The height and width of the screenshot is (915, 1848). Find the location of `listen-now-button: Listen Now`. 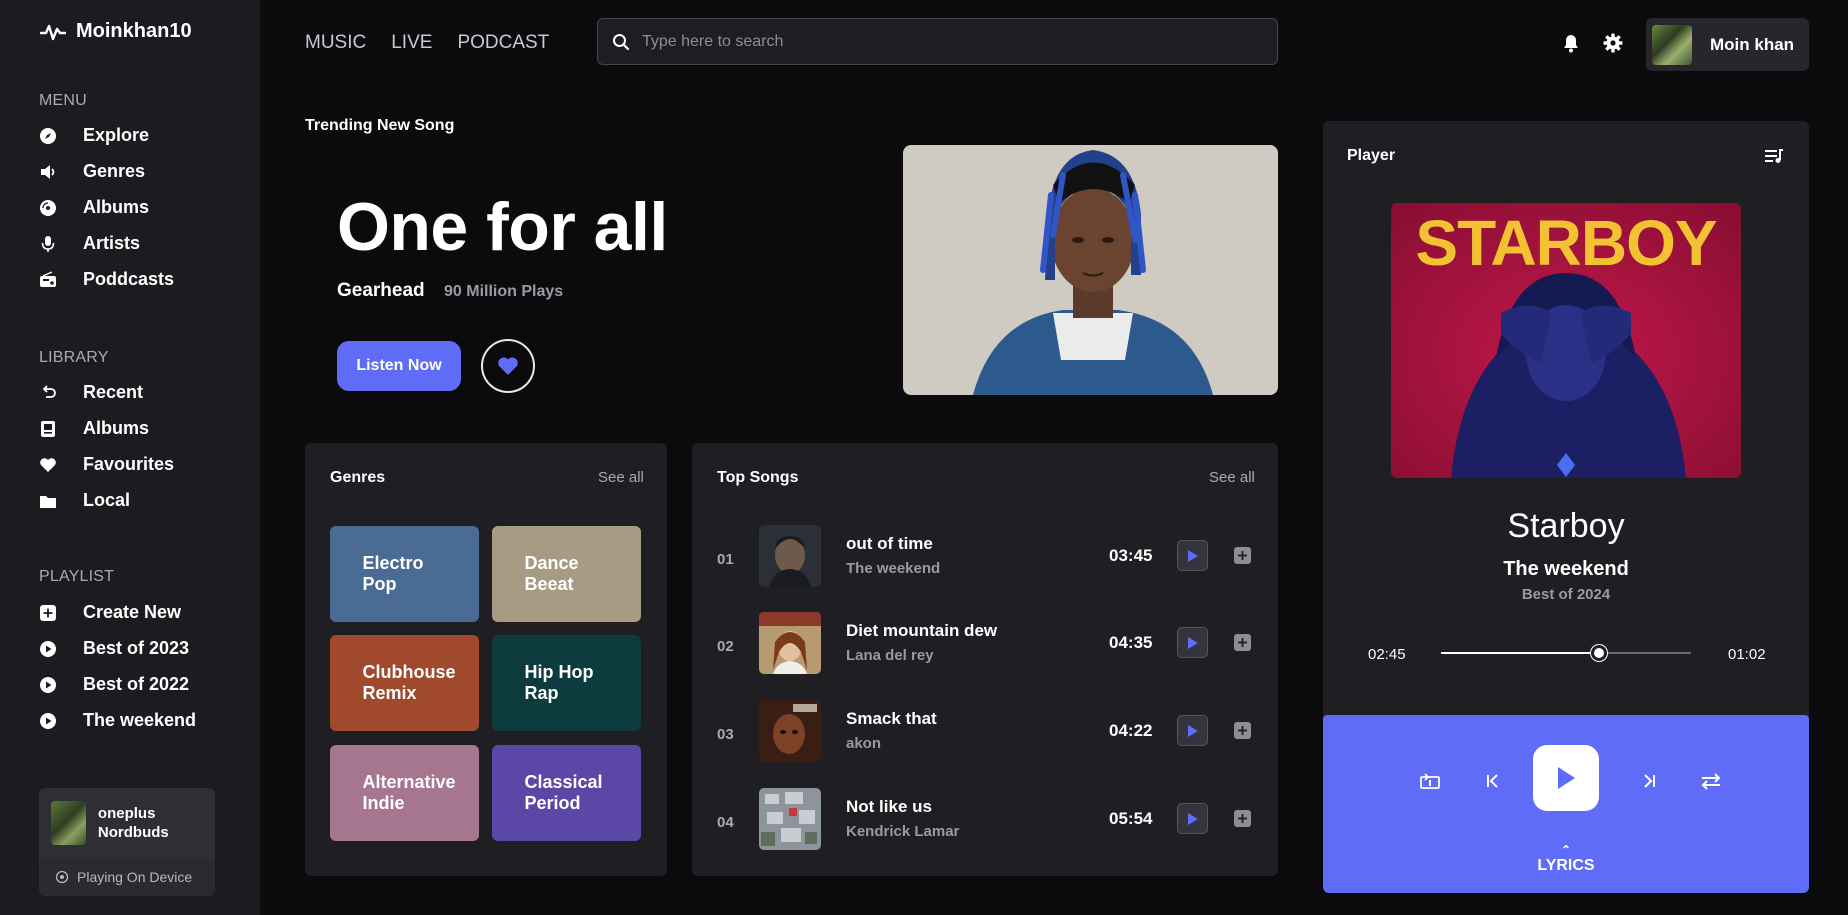

listen-now-button: Listen Now is located at coordinates (399, 366).